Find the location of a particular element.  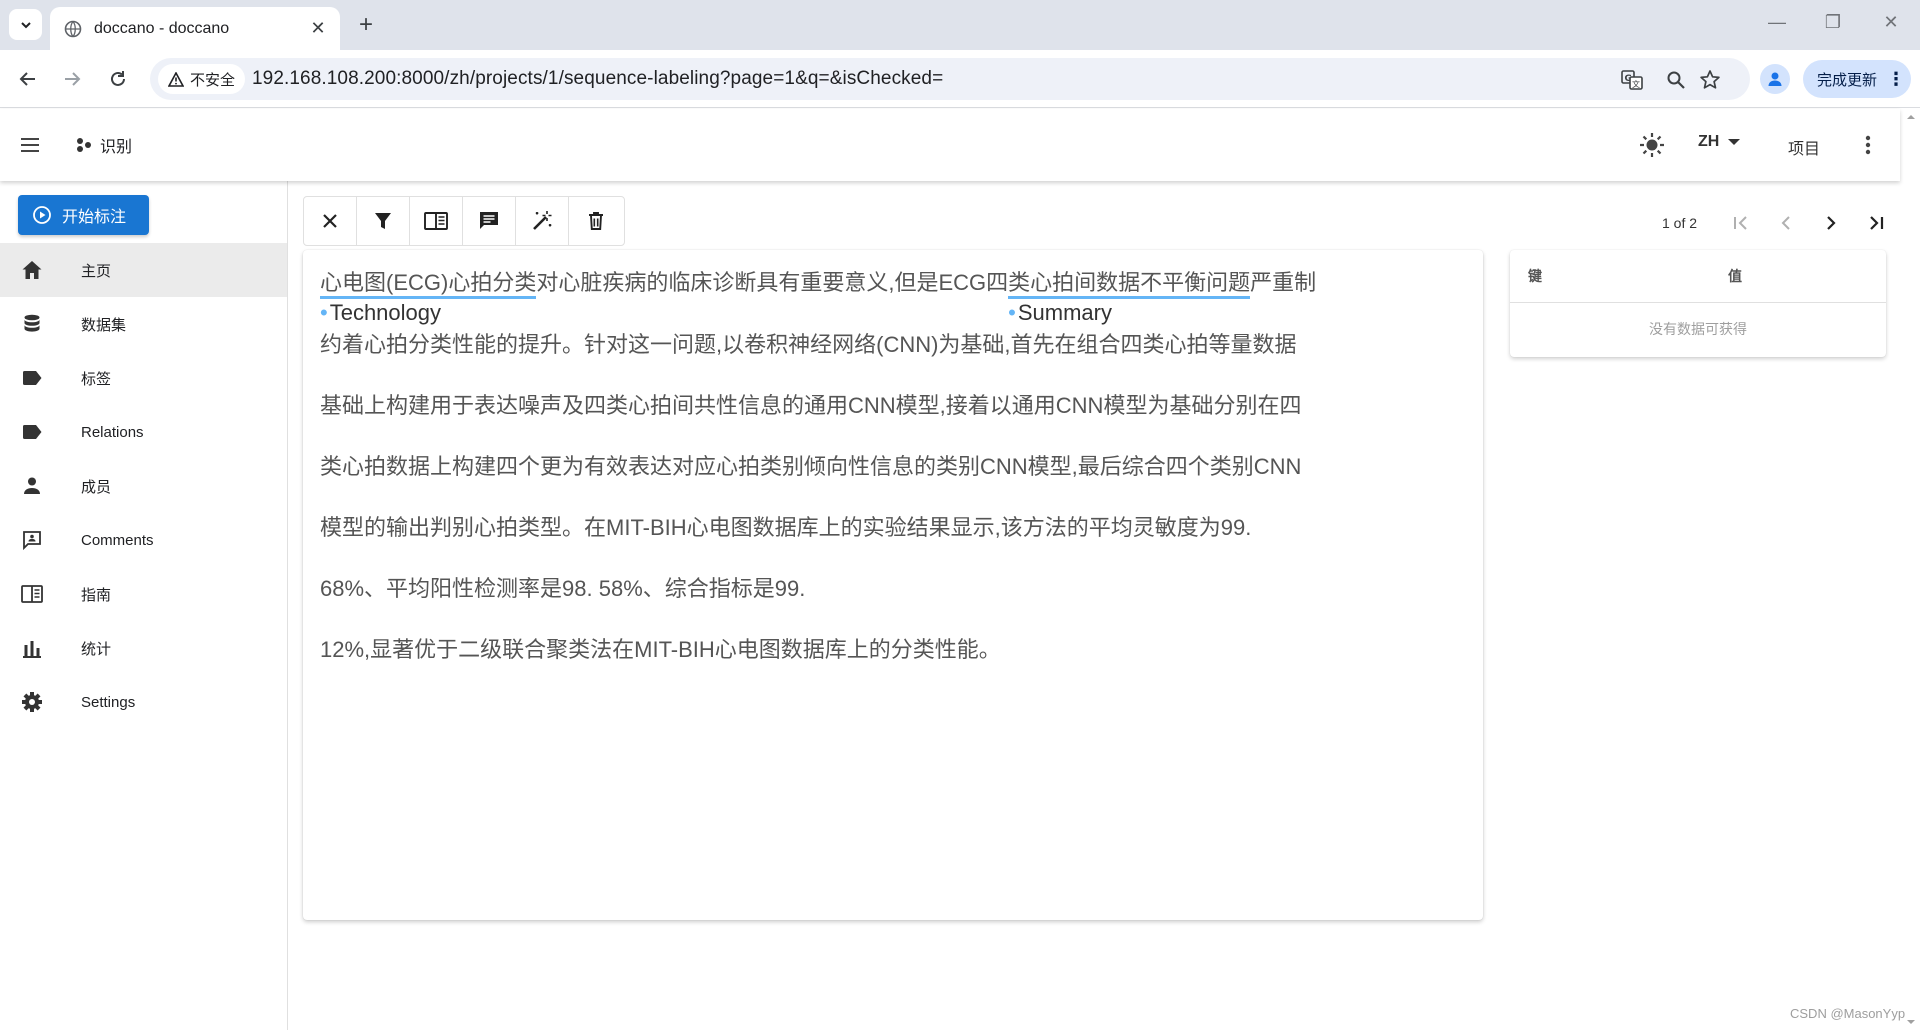

window-minimize-button: — is located at coordinates (1777, 22).